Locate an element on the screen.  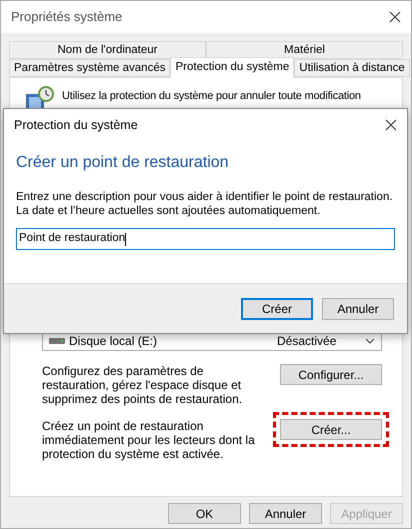
action-description: Créez un point de restauration immédiatement pour les lecteurs dont la protection du système est activée. is located at coordinates (149, 440).